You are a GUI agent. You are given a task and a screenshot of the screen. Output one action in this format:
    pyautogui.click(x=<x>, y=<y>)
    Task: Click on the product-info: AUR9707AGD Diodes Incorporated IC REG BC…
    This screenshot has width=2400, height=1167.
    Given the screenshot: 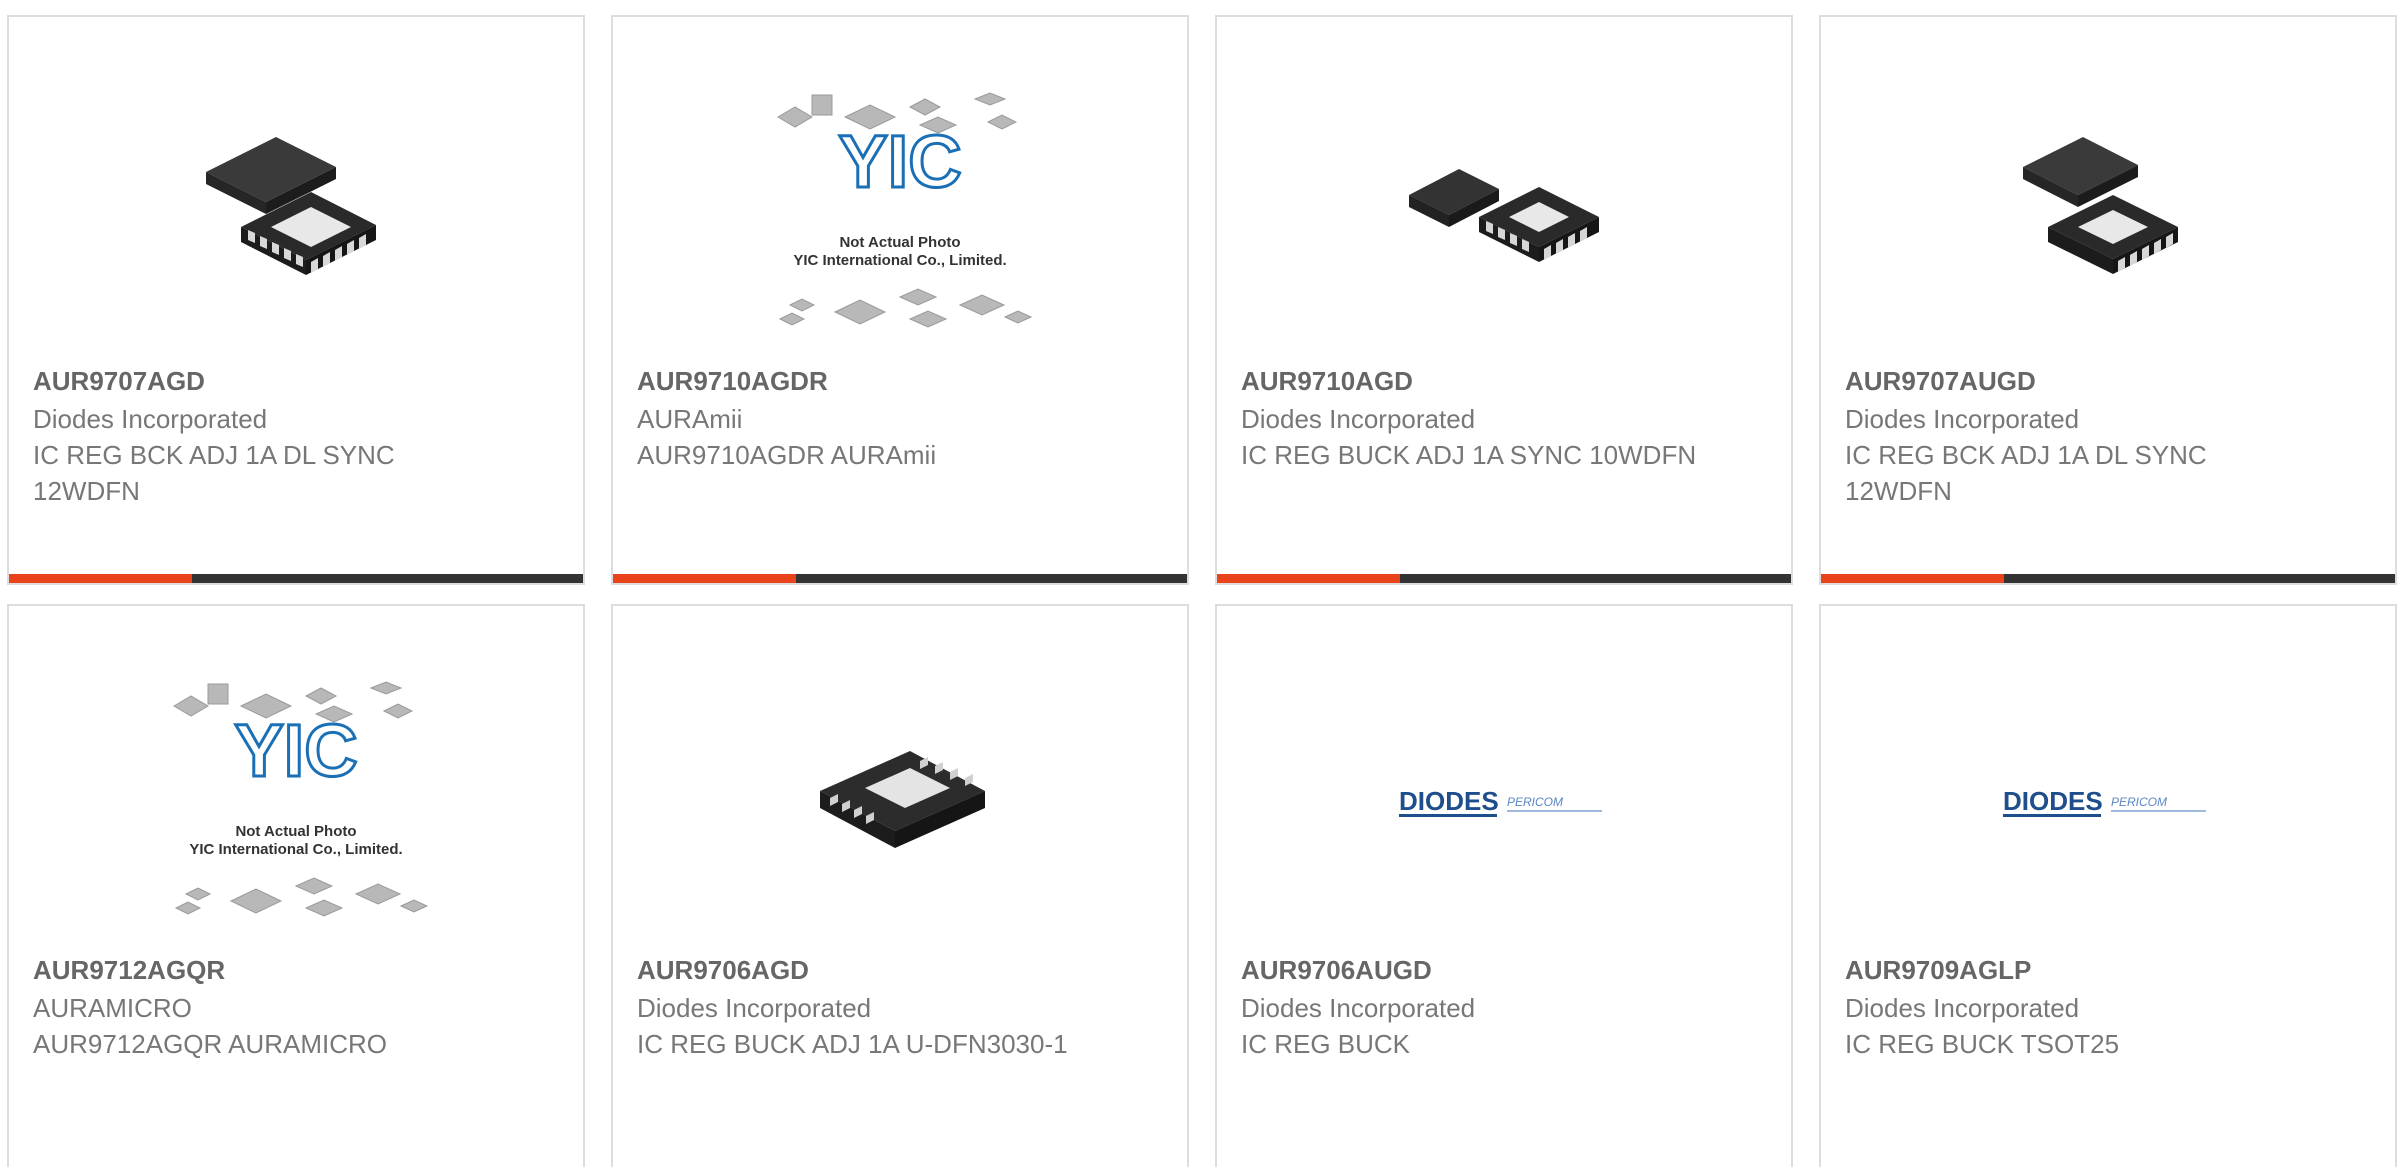 What is the action you would take?
    pyautogui.click(x=296, y=435)
    